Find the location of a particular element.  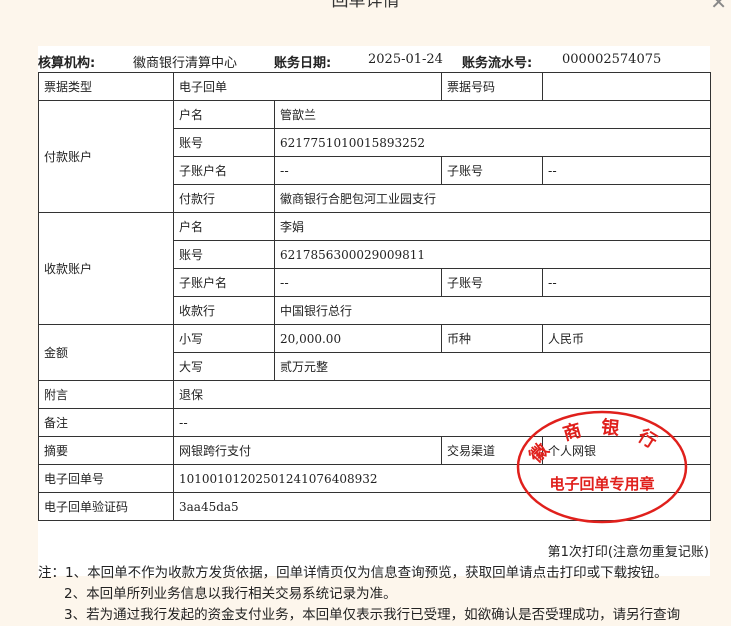

payee-sub-no: -- is located at coordinates (627, 282).